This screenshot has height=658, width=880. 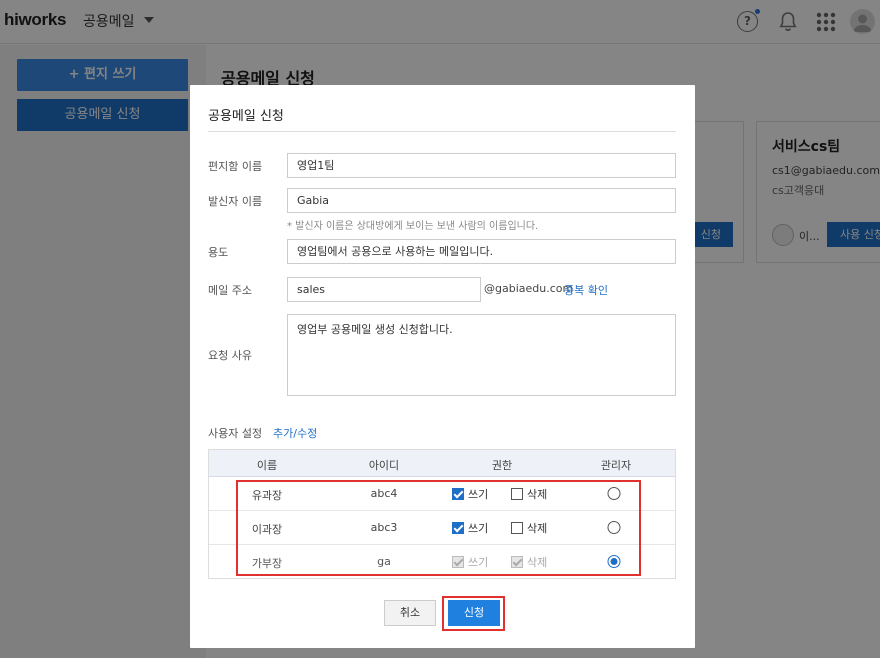 What do you see at coordinates (246, 116) in the screenshot?
I see `modal-title: 공용메일 신청` at bounding box center [246, 116].